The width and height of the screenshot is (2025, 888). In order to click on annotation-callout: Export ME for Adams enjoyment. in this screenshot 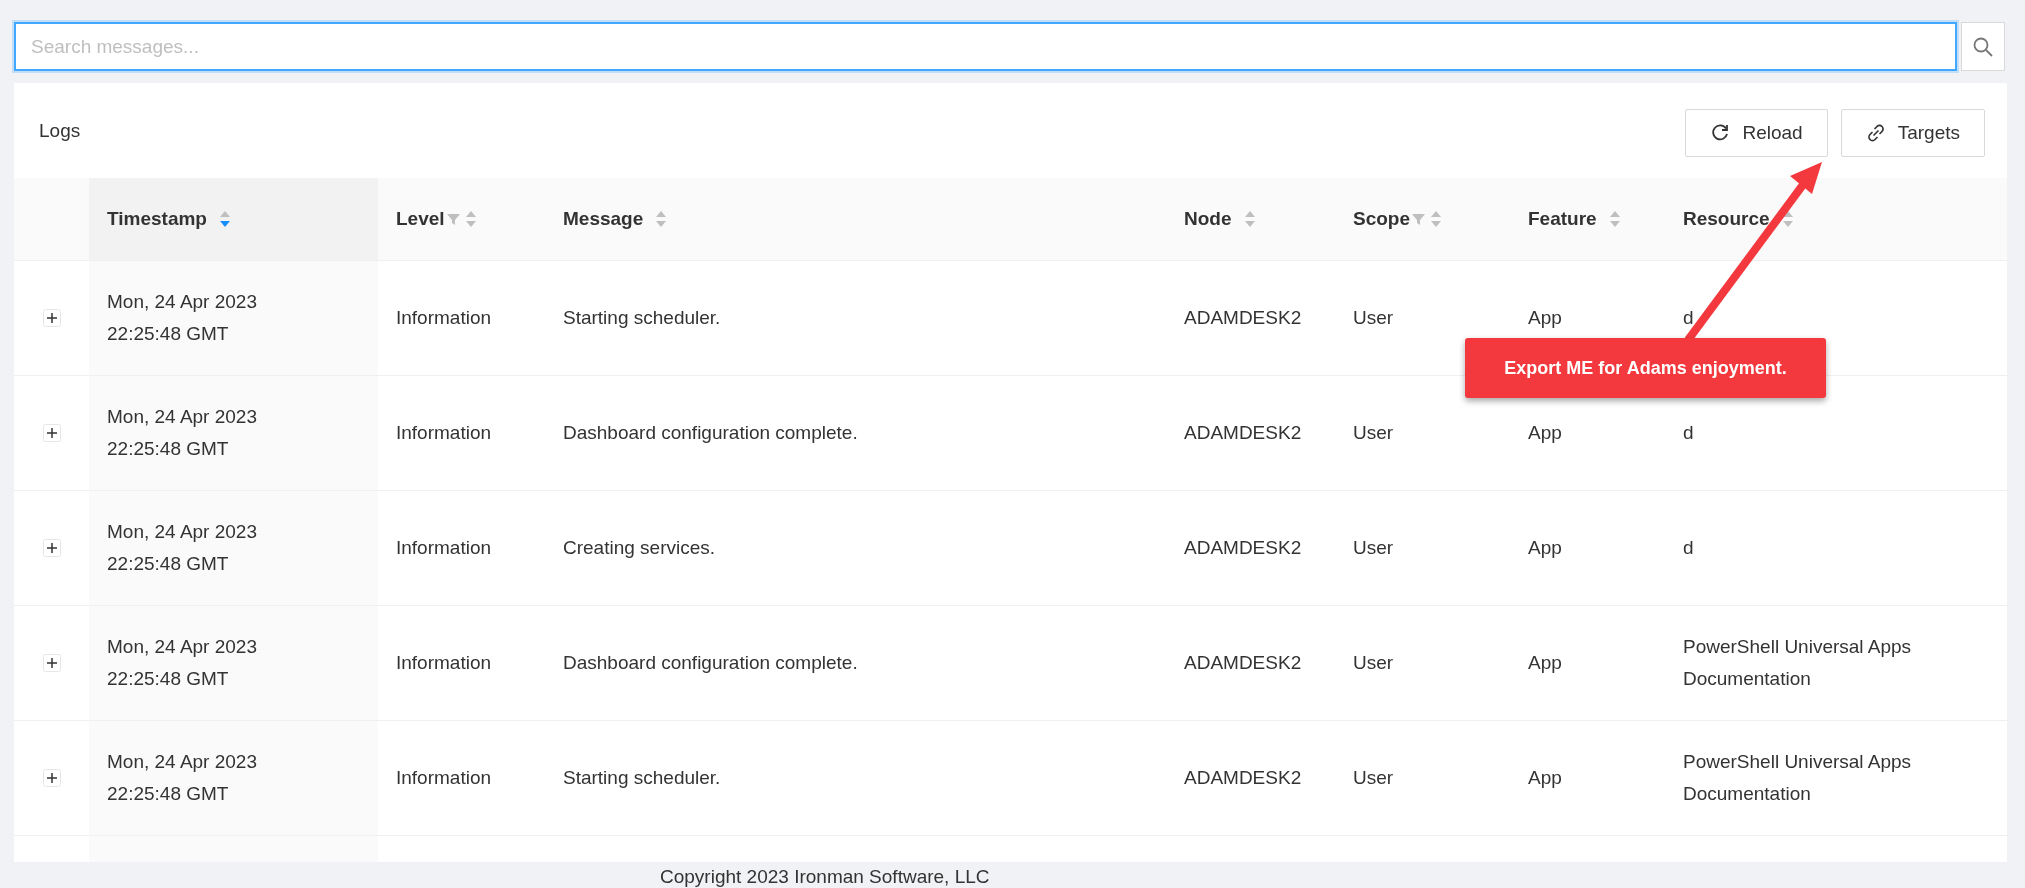, I will do `click(1645, 368)`.